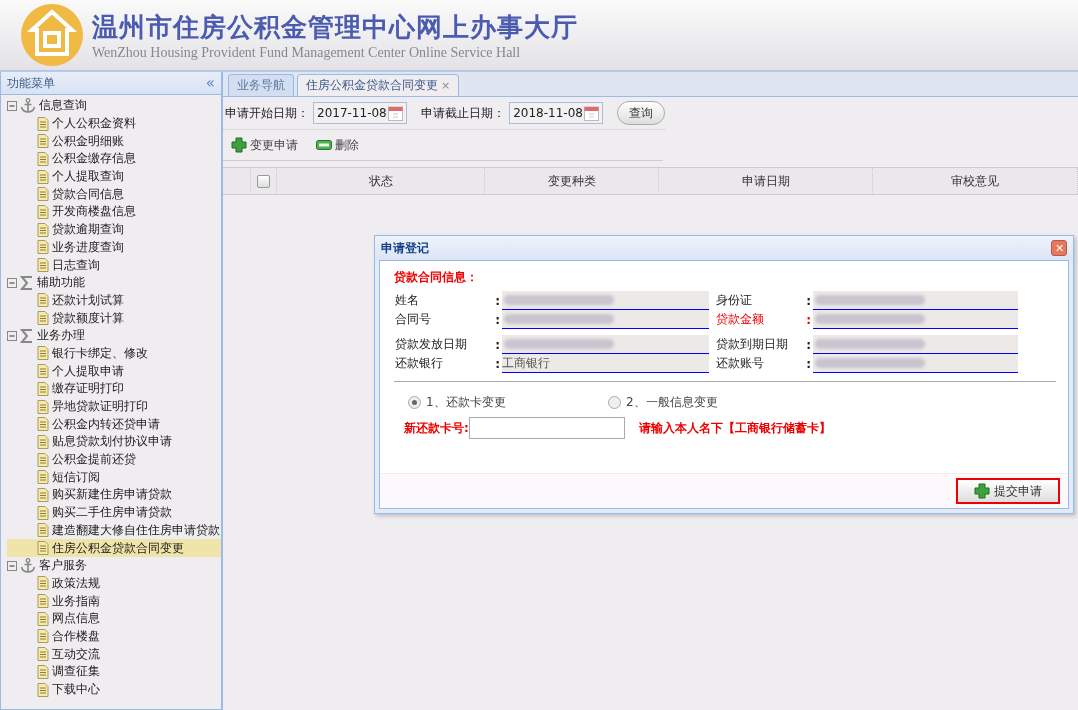 The height and width of the screenshot is (710, 1078). What do you see at coordinates (114, 176) in the screenshot?
I see `menu-item: 个人提取查询` at bounding box center [114, 176].